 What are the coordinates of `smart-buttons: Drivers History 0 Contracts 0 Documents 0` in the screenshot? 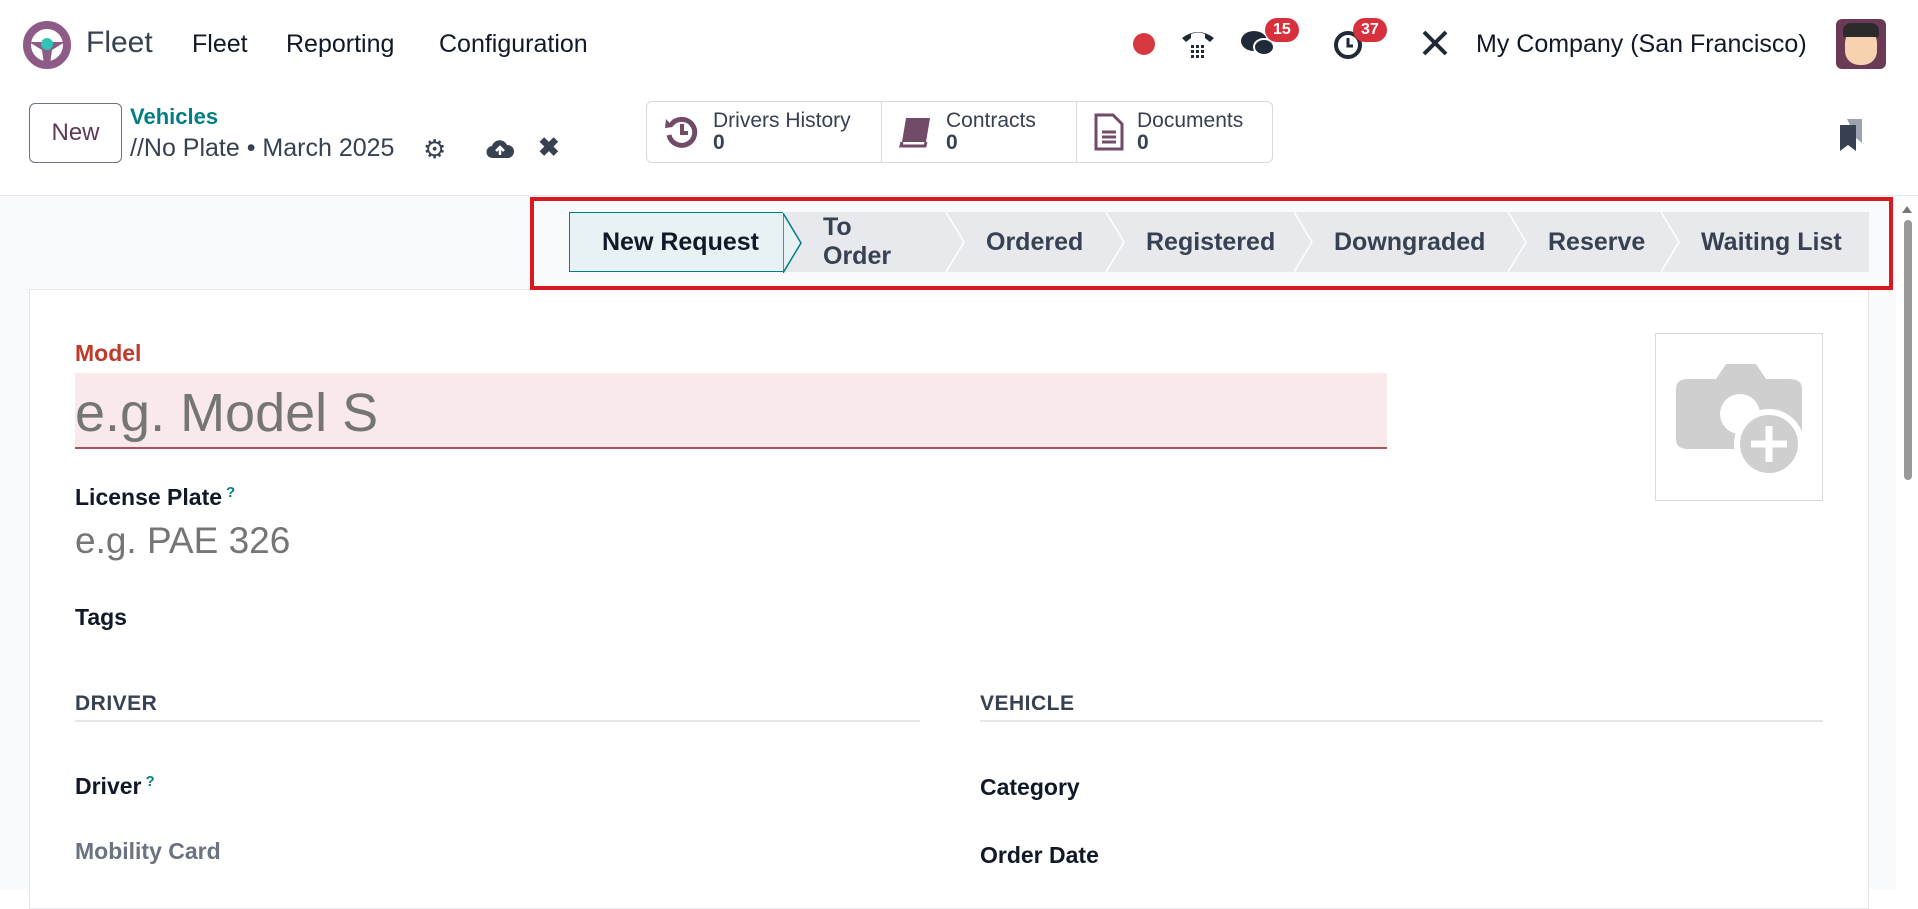 It's located at (959, 132).